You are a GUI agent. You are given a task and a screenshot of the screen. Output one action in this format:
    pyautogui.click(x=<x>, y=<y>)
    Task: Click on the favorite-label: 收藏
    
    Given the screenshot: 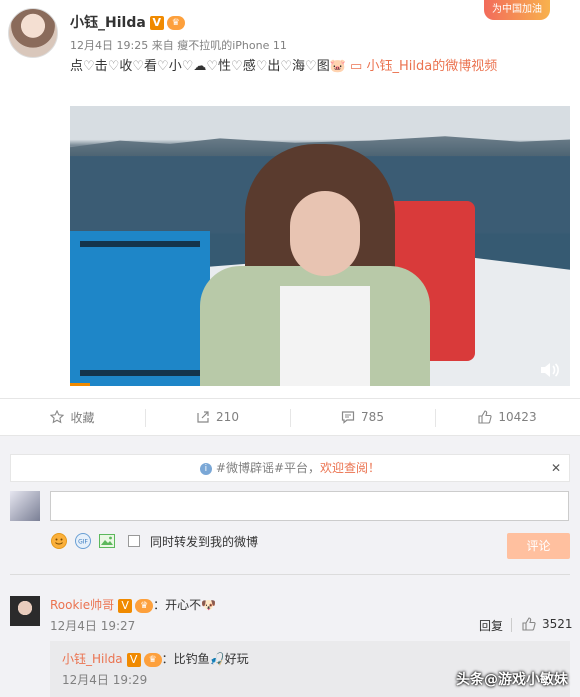 What is the action you would take?
    pyautogui.click(x=82, y=417)
    